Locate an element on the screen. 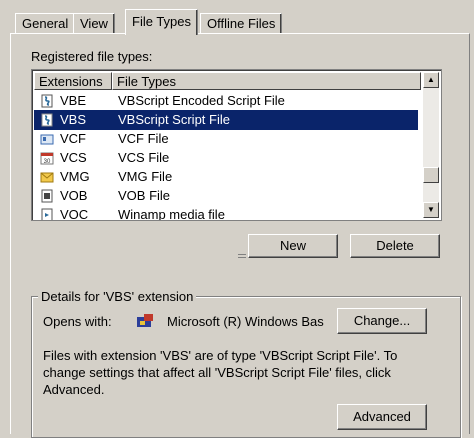  list-item: VBE VBScript Encoded Script File is located at coordinates (226, 101).